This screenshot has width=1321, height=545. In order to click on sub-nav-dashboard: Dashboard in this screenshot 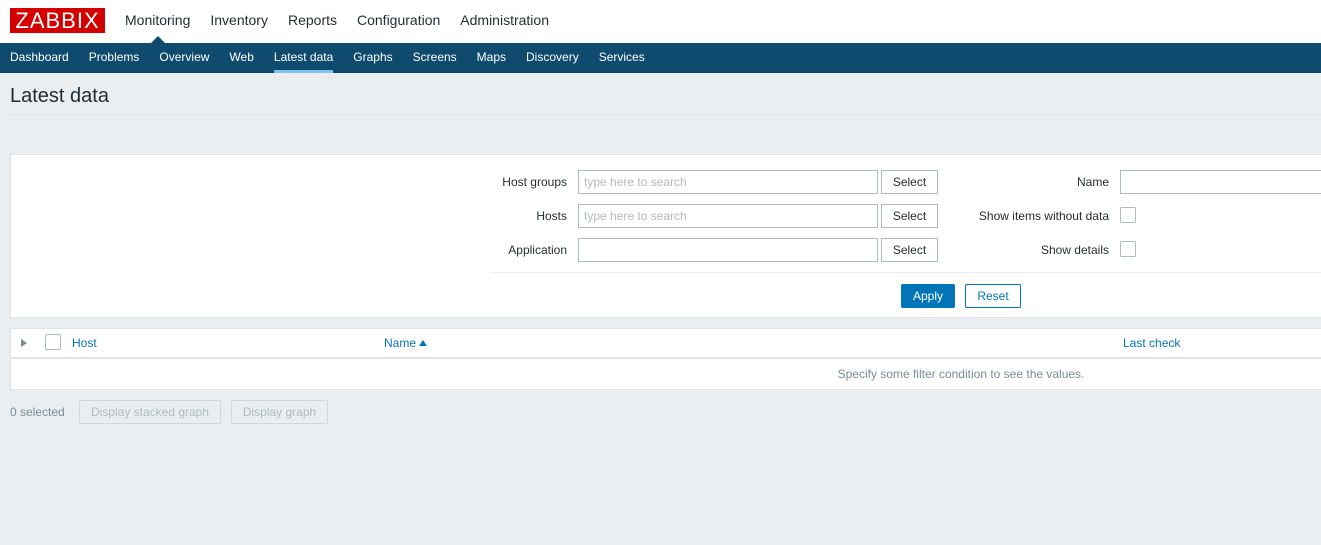, I will do `click(39, 58)`.